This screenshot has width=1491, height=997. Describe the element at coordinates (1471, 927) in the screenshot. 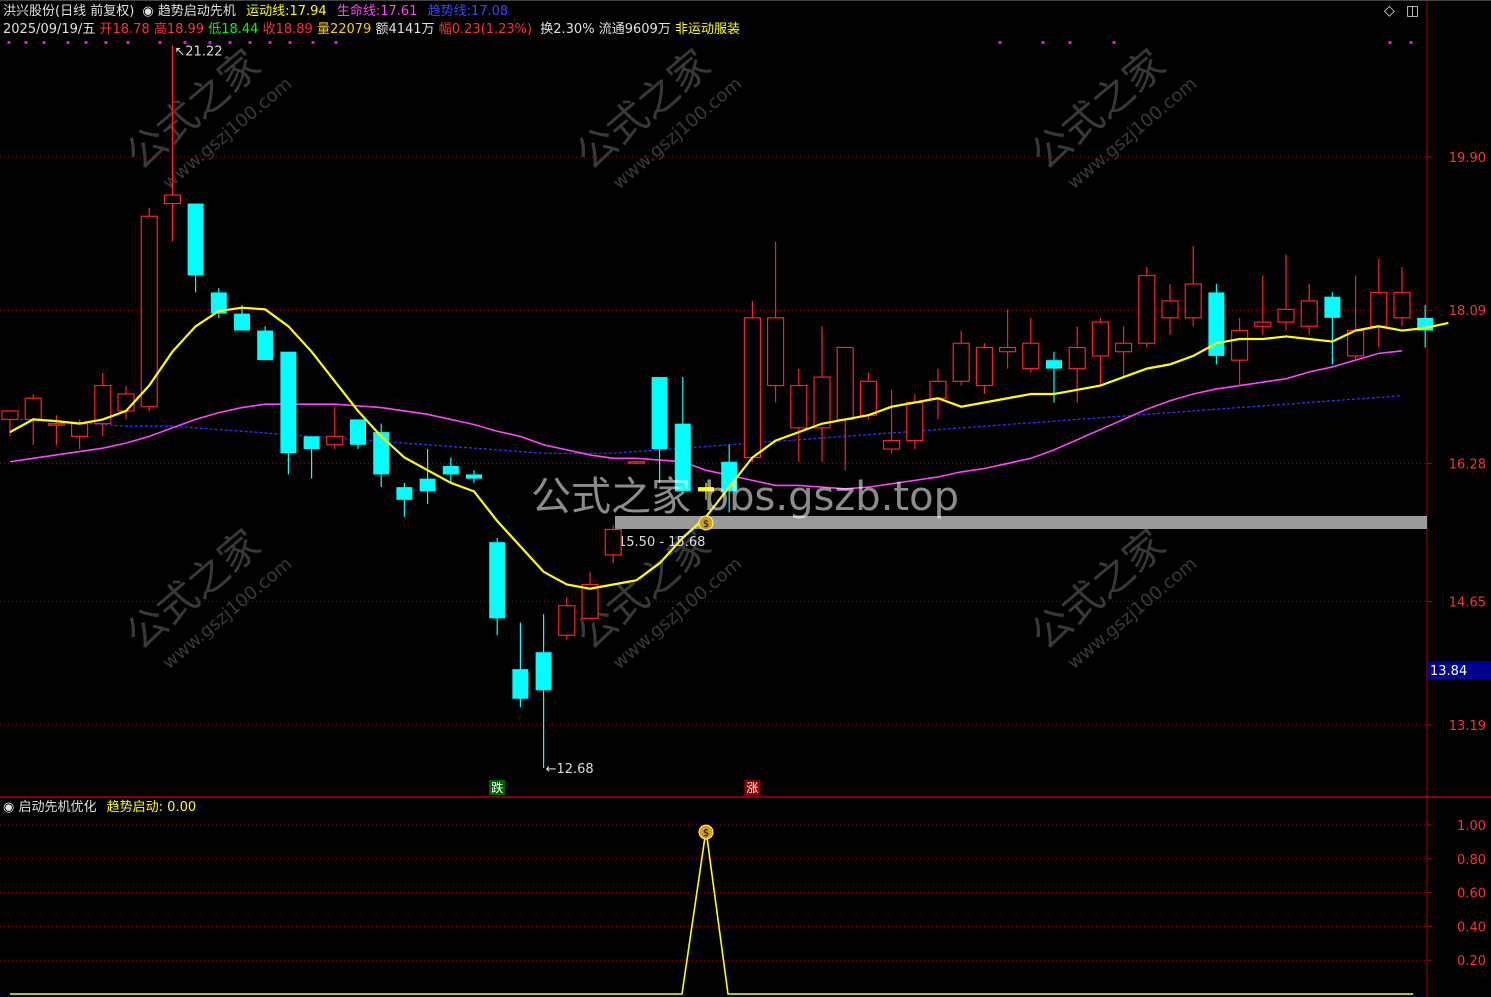

I see `sub-y-tick-label: 0.40` at that location.